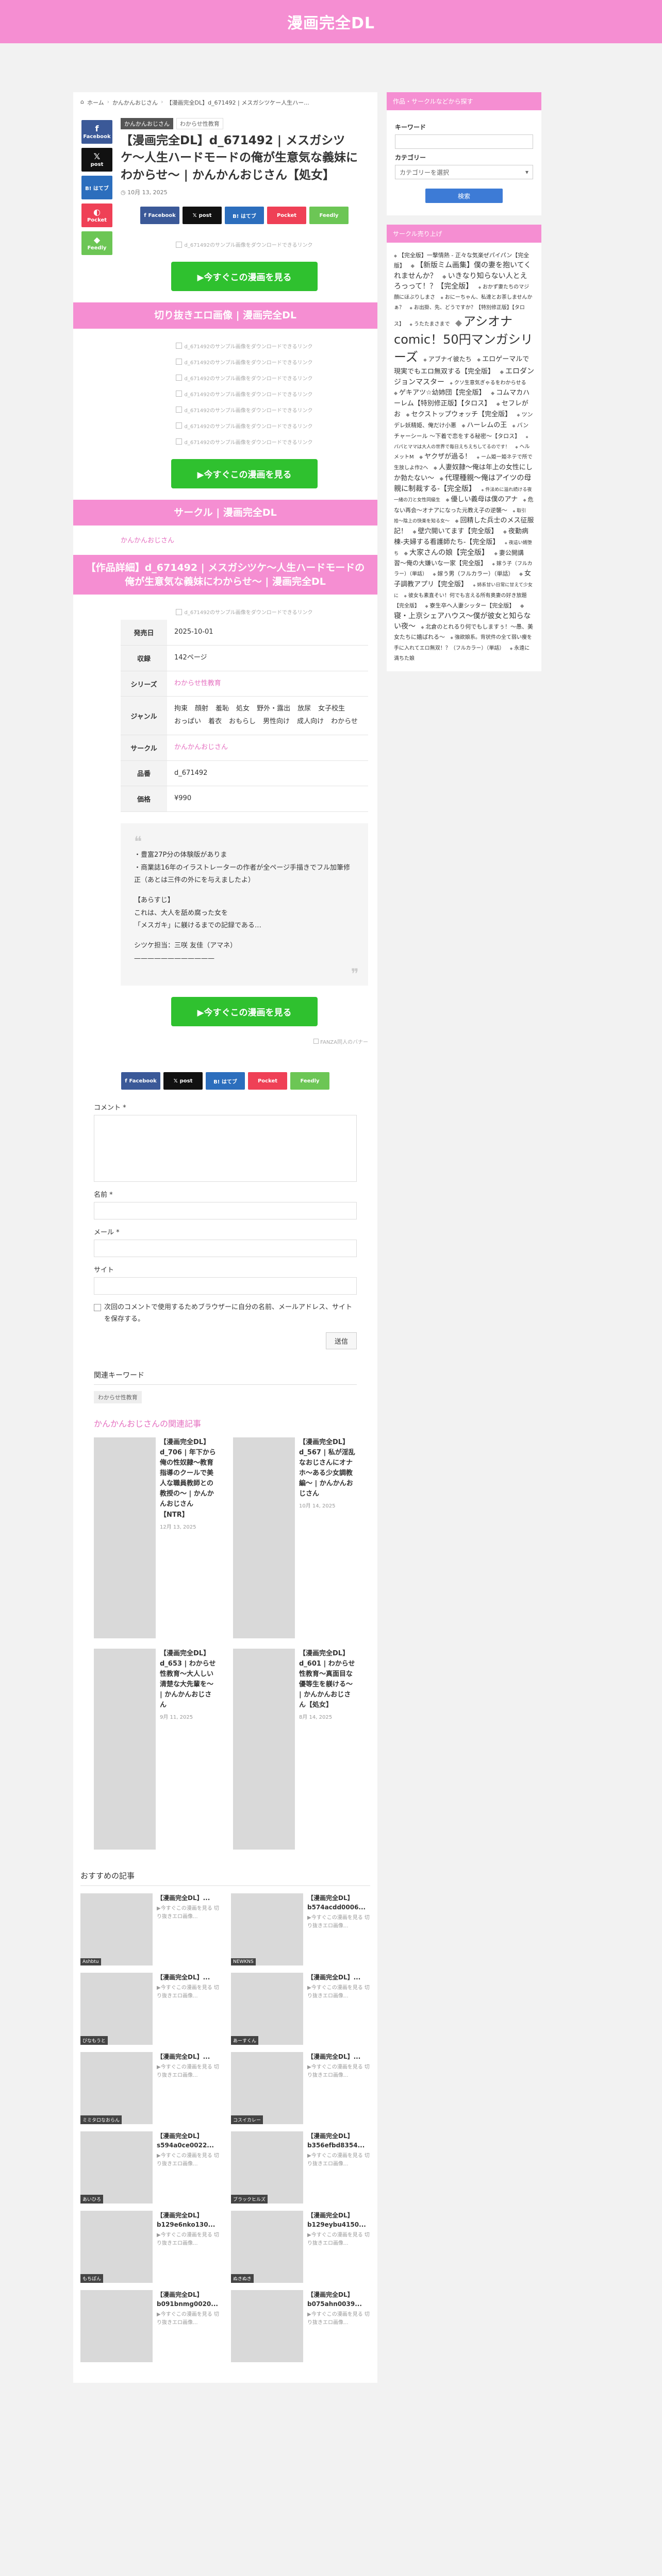  Describe the element at coordinates (245, 244) in the screenshot. I see `cover-image: d_671492のサンプル画像をダウンロードできるリンク` at that location.